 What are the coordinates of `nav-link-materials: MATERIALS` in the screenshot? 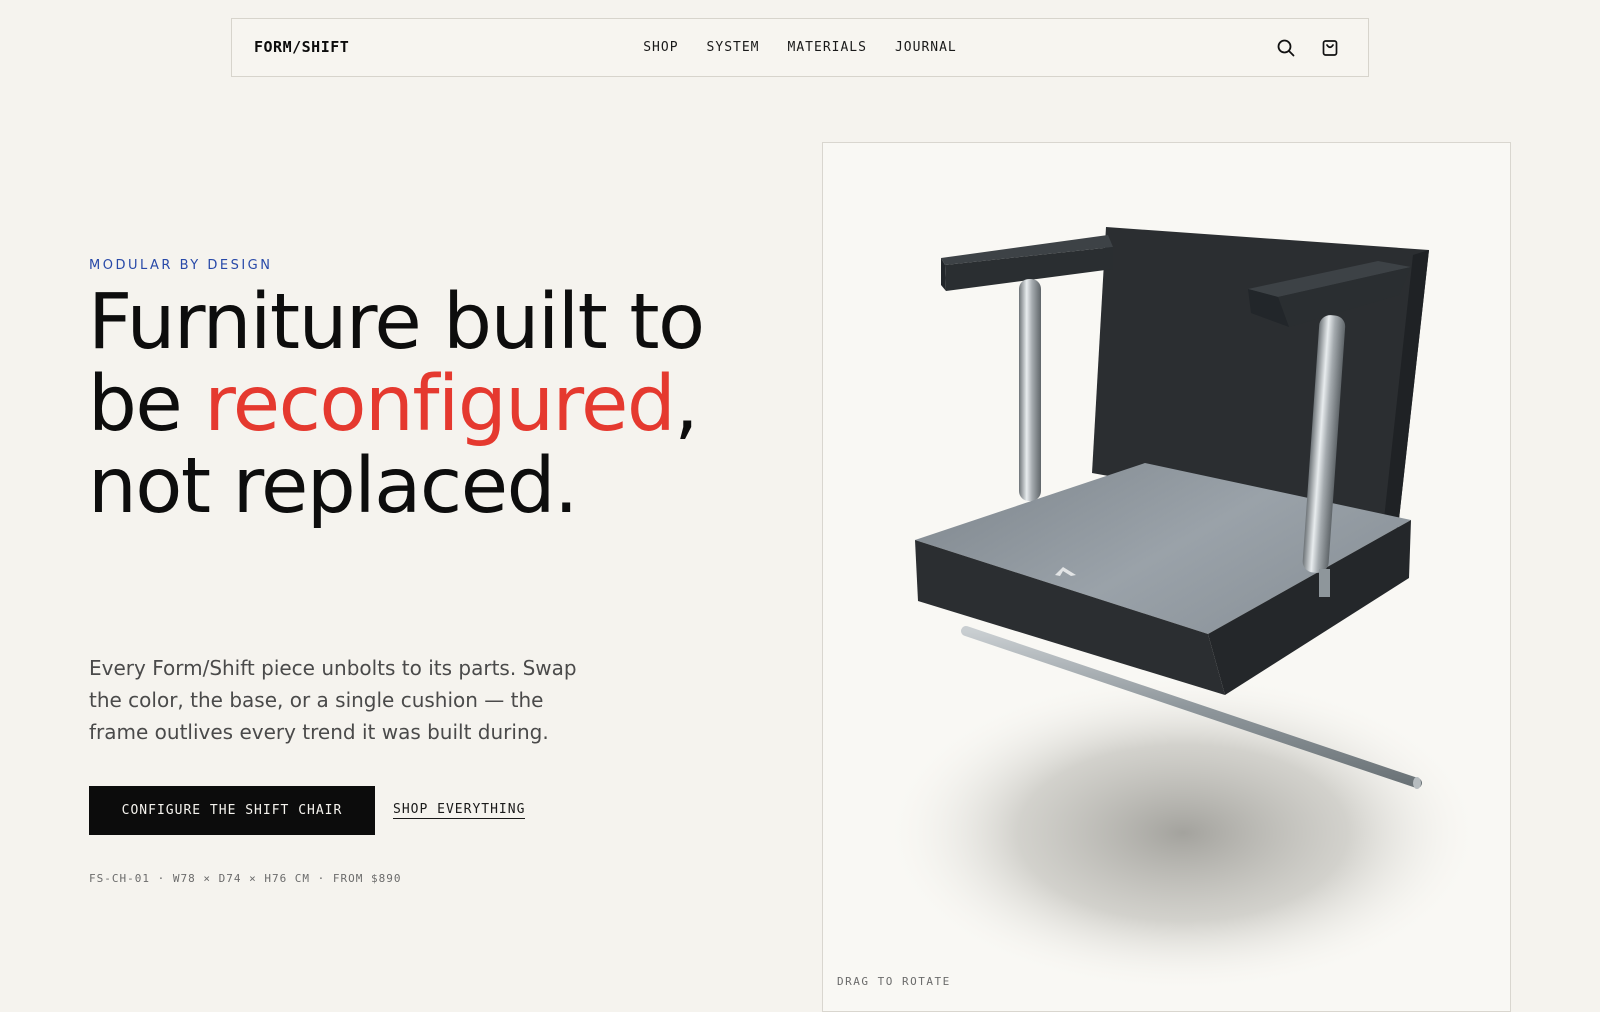 It's located at (827, 47).